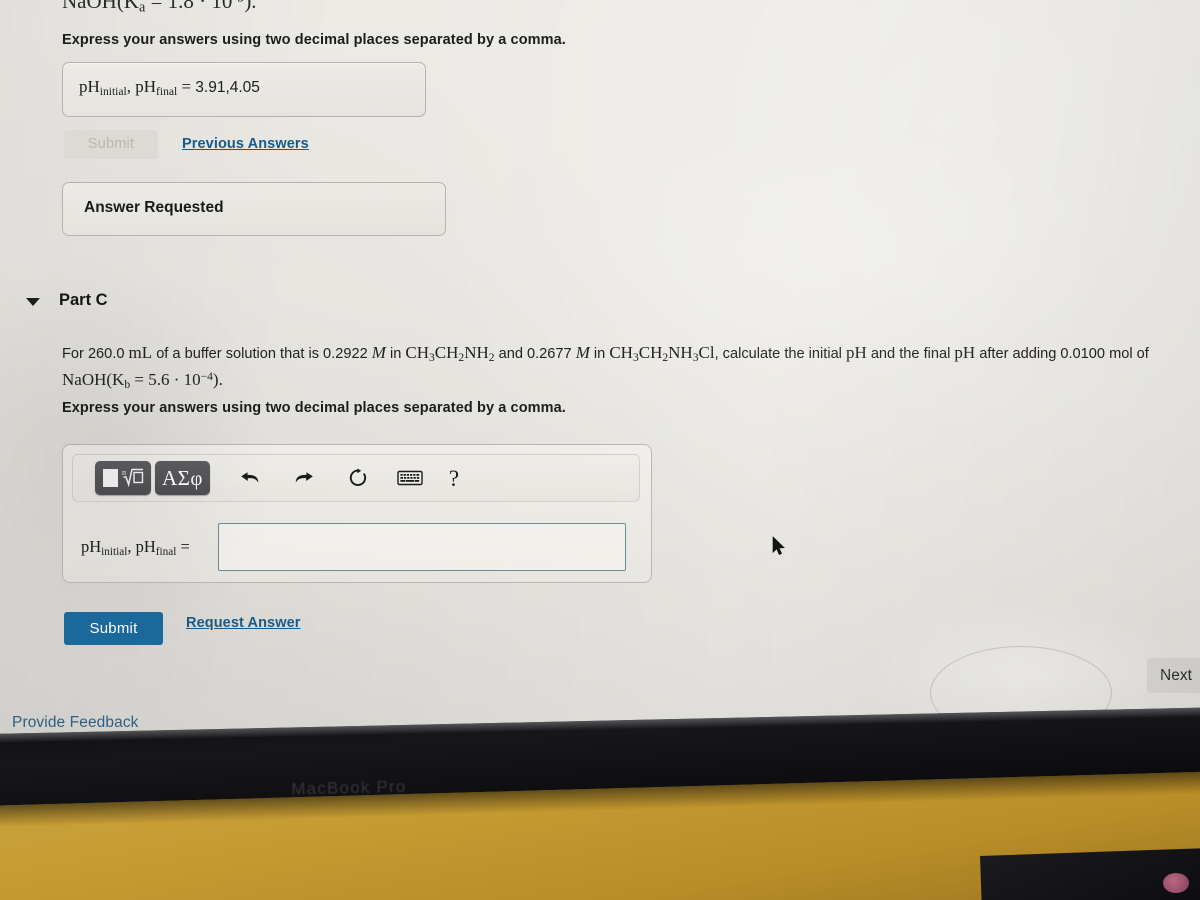 The image size is (1200, 900). I want to click on q-text-8: after adding 0.0100 mol of, so click(1062, 354).